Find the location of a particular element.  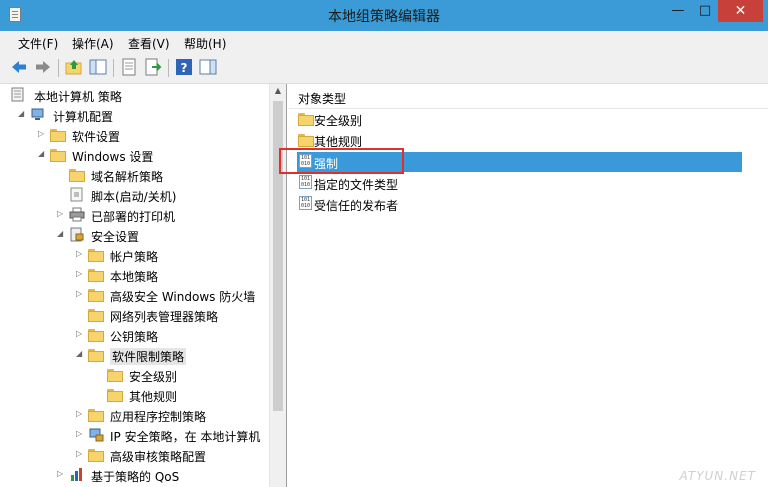

close-button: ✕ is located at coordinates (740, 11).